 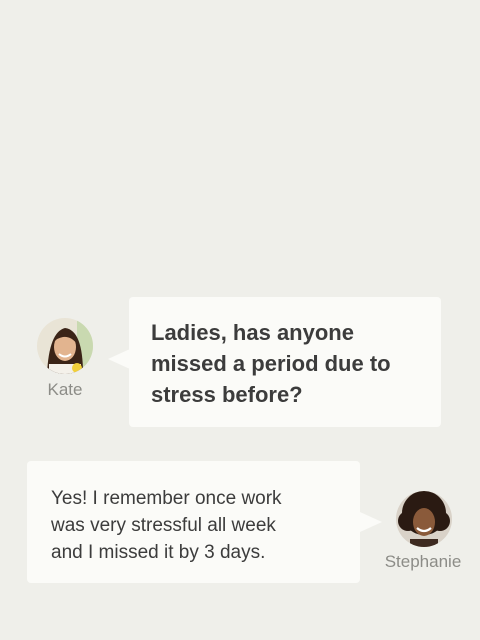 I want to click on sender-name-kate: Kate, so click(x=65, y=389).